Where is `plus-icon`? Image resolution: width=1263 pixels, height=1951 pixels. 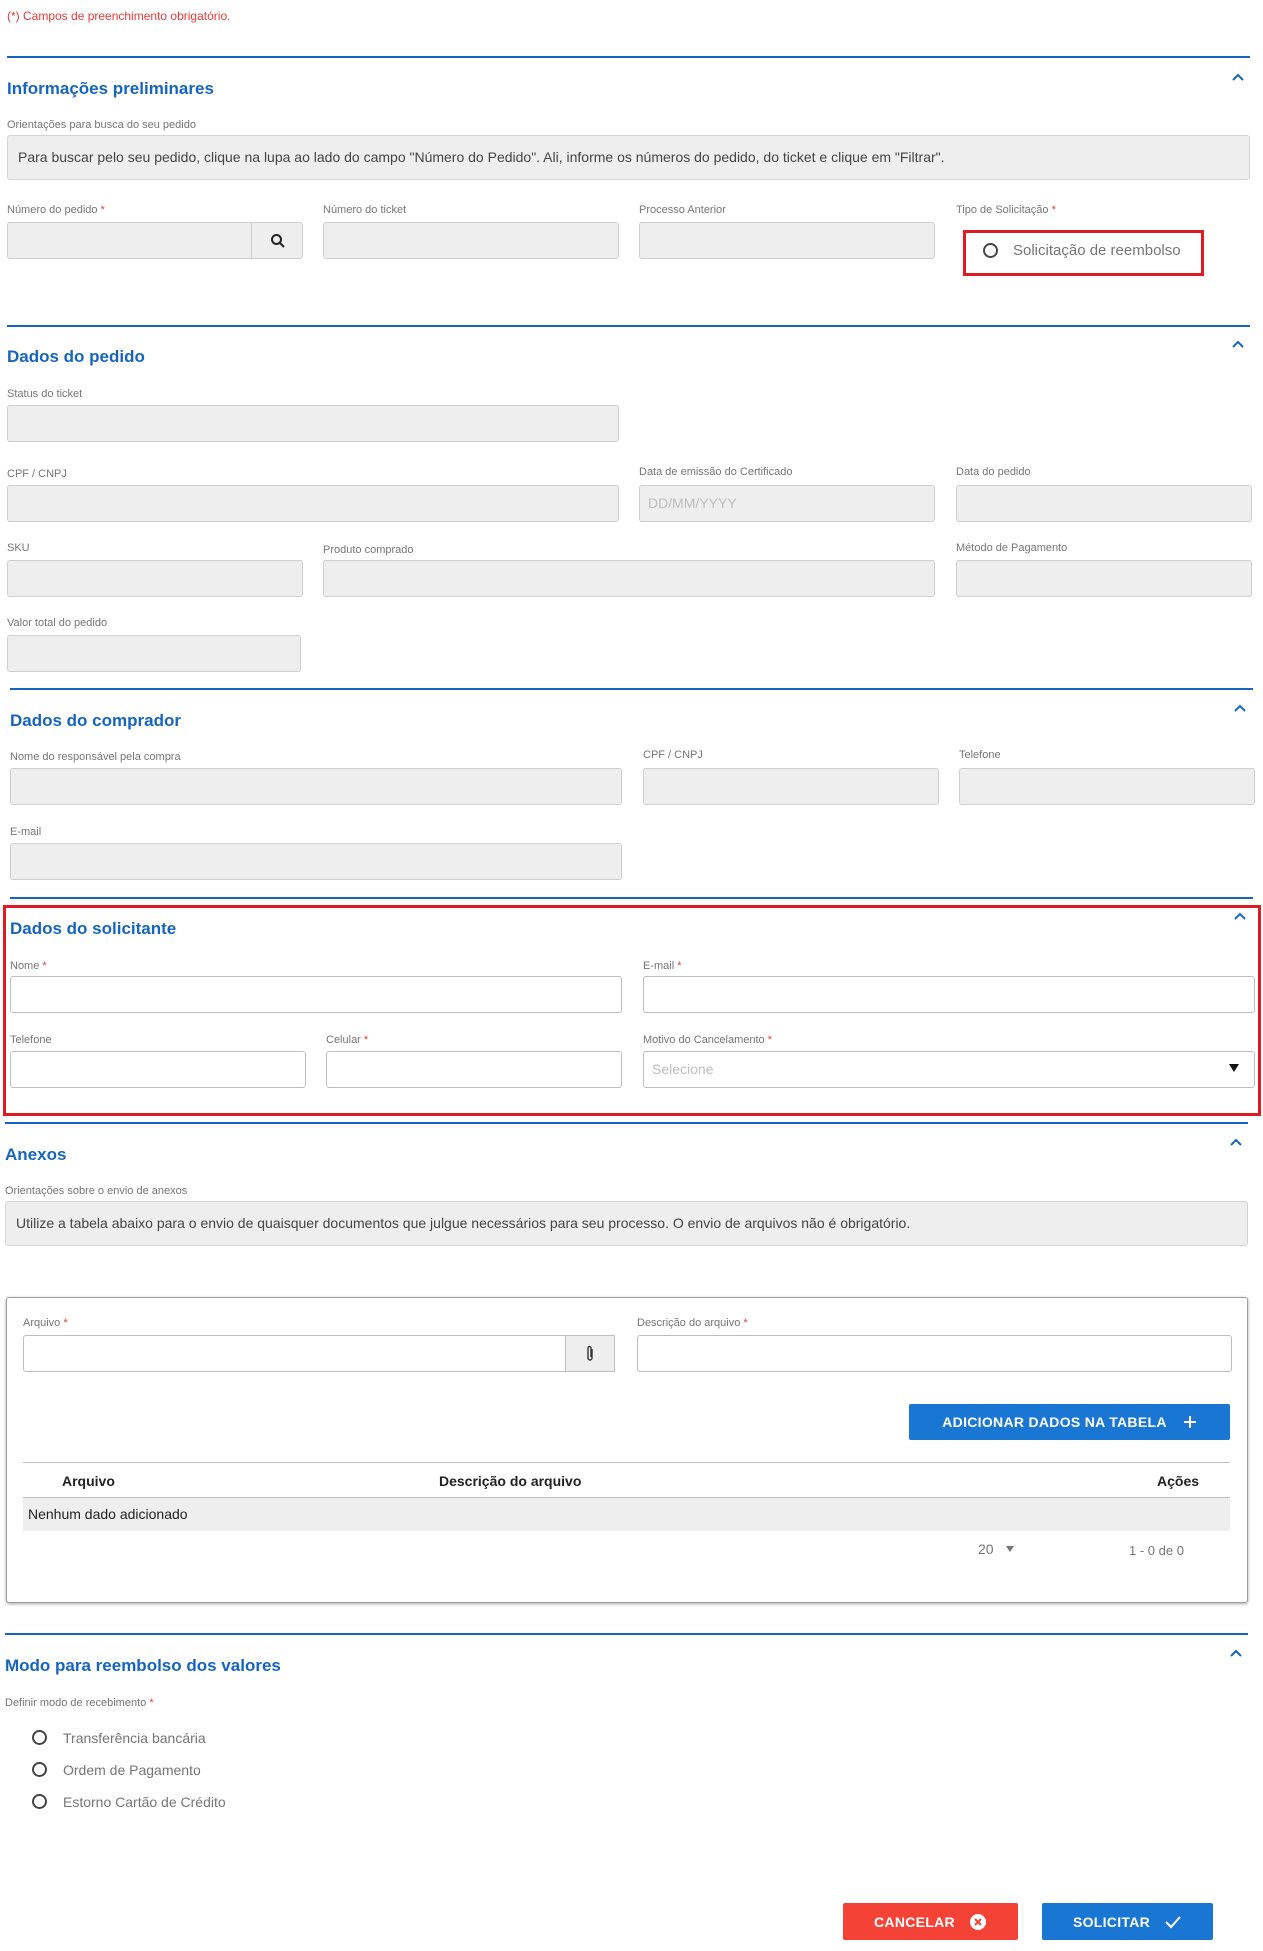
plus-icon is located at coordinates (1189, 1422).